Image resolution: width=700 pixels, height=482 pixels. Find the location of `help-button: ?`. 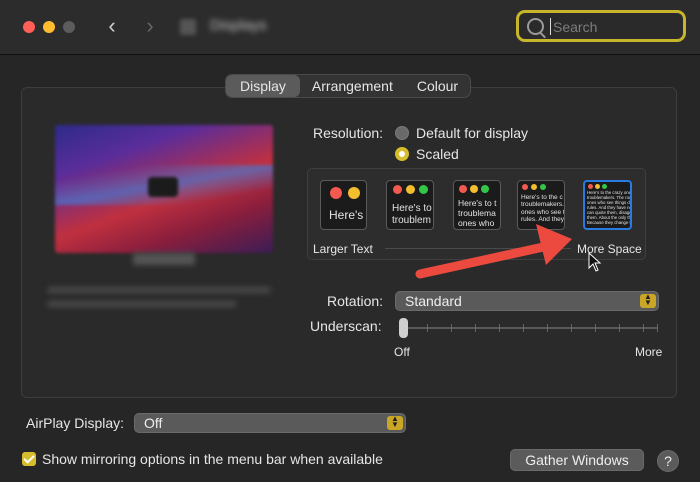

help-button: ? is located at coordinates (668, 461).